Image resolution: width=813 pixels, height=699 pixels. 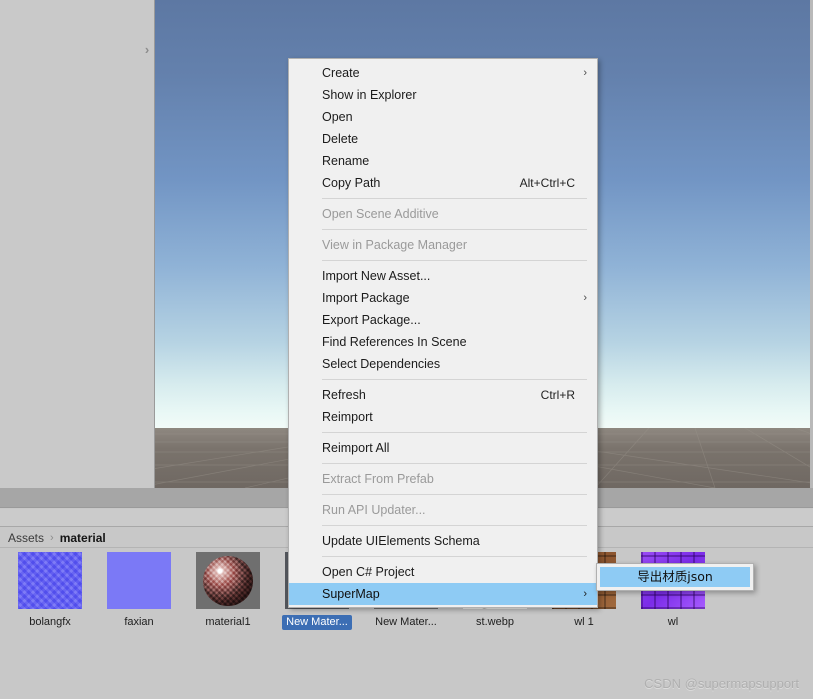 I want to click on menu-item-label: Show in Explorer, so click(x=369, y=95).